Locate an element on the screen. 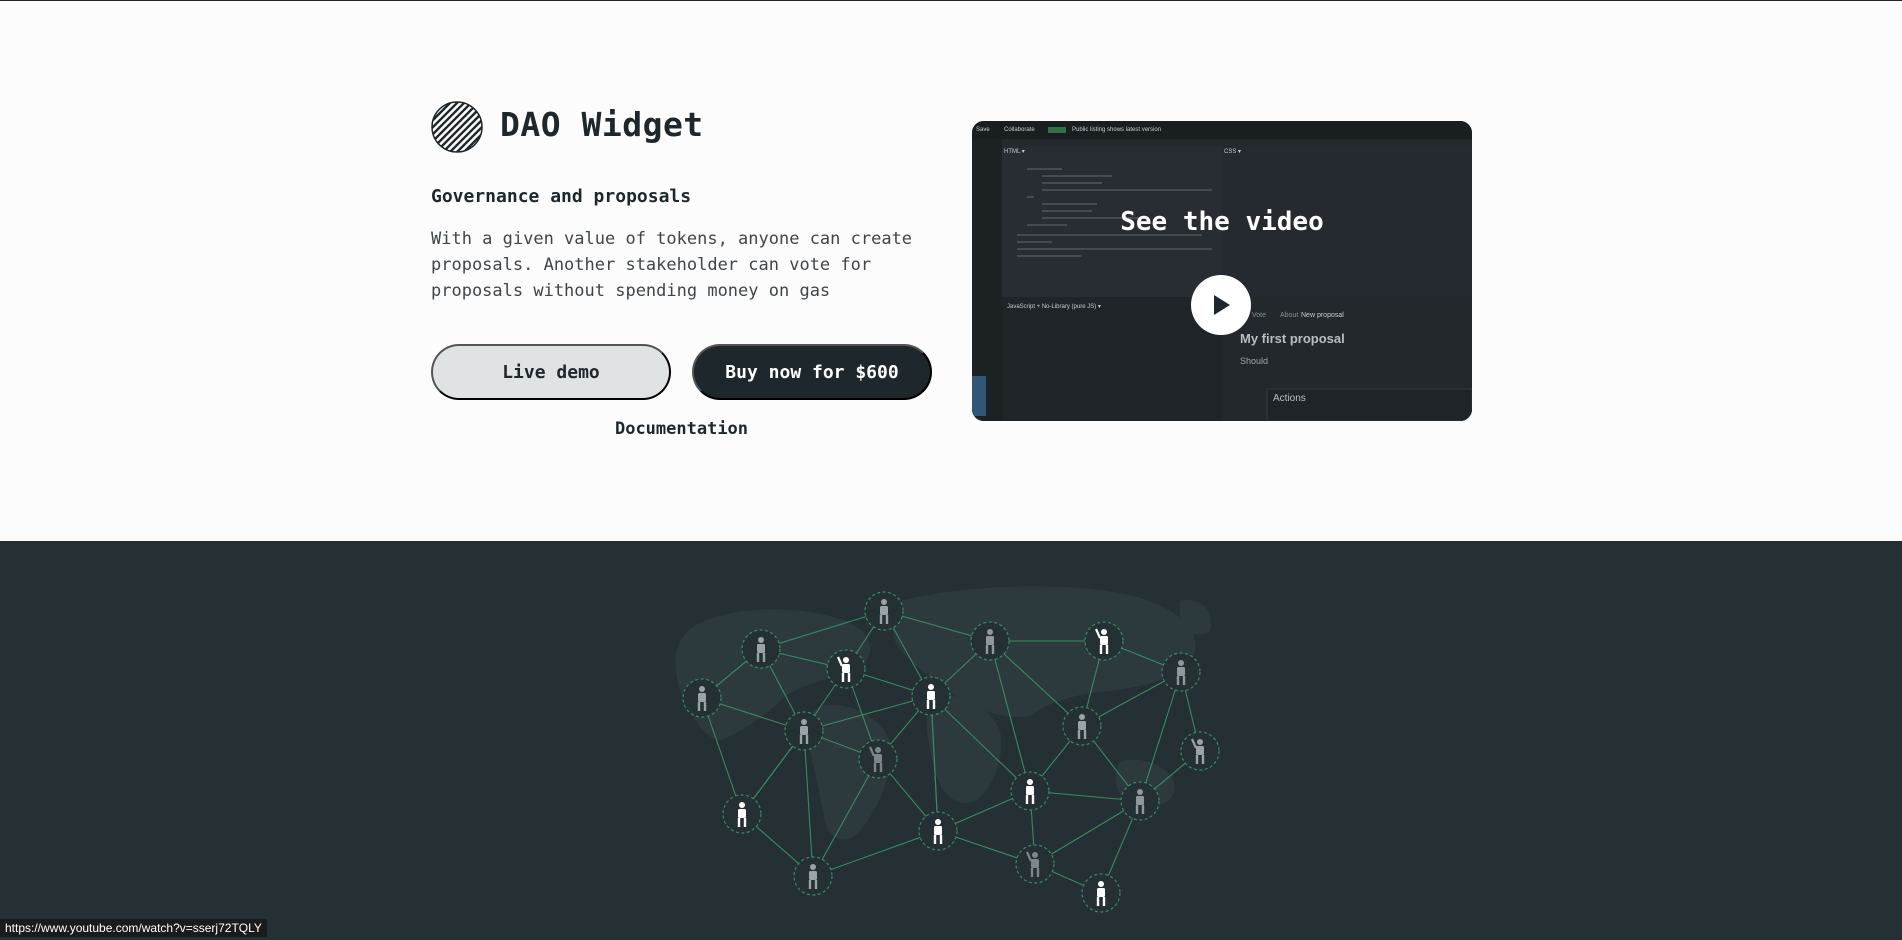  video-preview-image is located at coordinates (1222, 271).